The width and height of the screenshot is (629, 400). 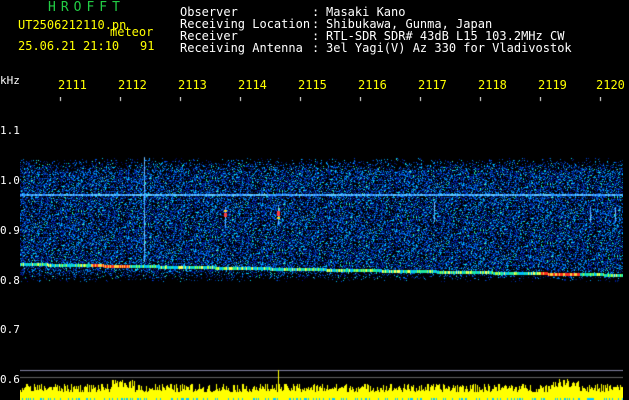 What do you see at coordinates (10, 379) in the screenshot?
I see `y-tick-0-6: 0.6` at bounding box center [10, 379].